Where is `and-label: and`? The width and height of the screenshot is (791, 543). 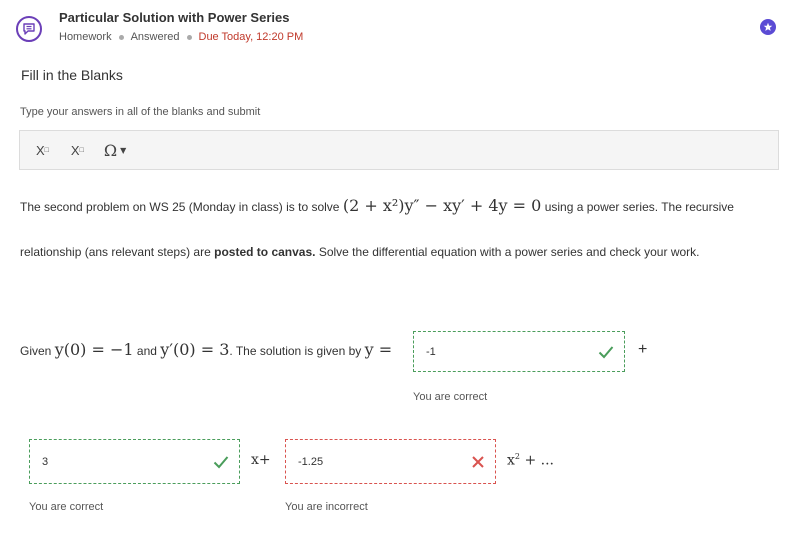 and-label: and is located at coordinates (146, 351).